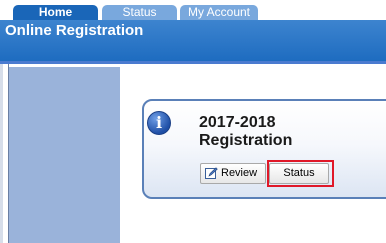  Describe the element at coordinates (237, 122) in the screenshot. I see `card-title-year: 2017-2018` at that location.